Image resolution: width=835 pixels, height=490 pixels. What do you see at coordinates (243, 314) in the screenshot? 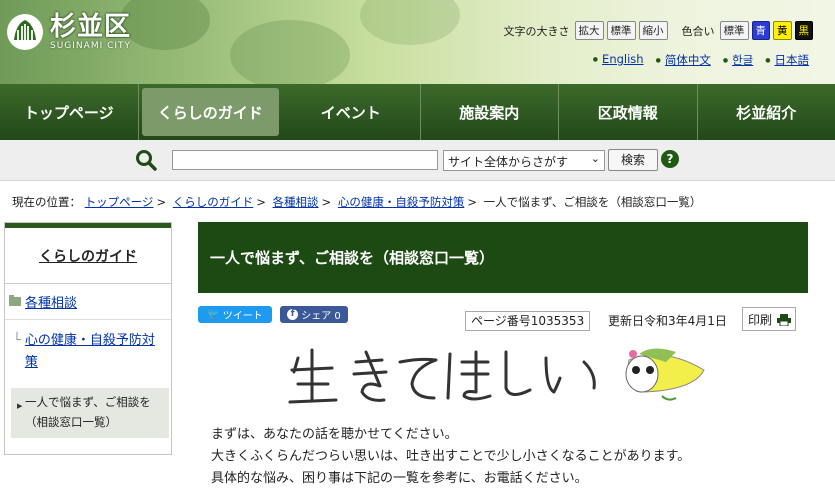
I see `tweet-label: ツイート` at bounding box center [243, 314].